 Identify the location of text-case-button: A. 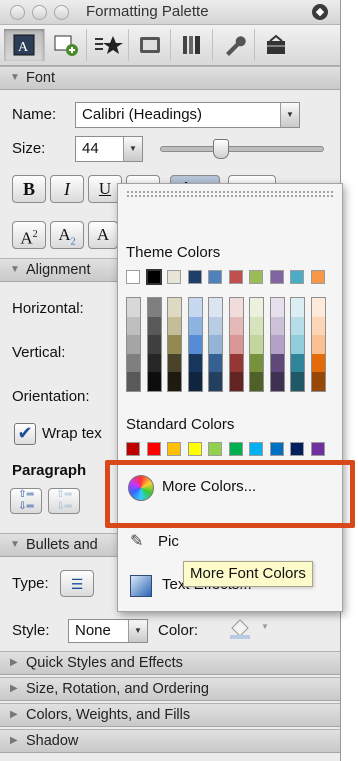
(103, 235).